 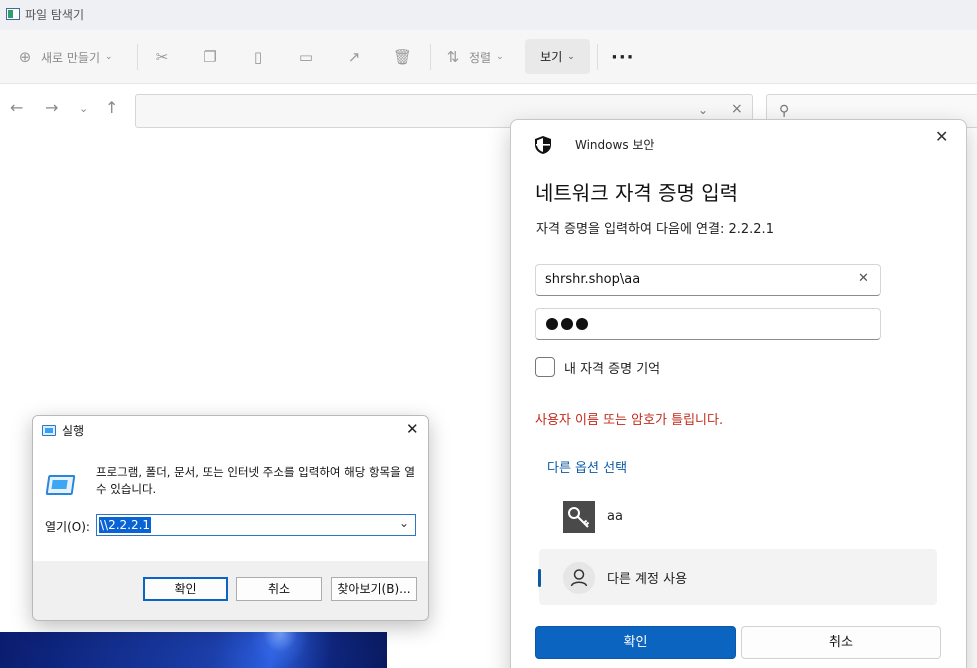 I want to click on remember-checkbox, so click(x=545, y=367).